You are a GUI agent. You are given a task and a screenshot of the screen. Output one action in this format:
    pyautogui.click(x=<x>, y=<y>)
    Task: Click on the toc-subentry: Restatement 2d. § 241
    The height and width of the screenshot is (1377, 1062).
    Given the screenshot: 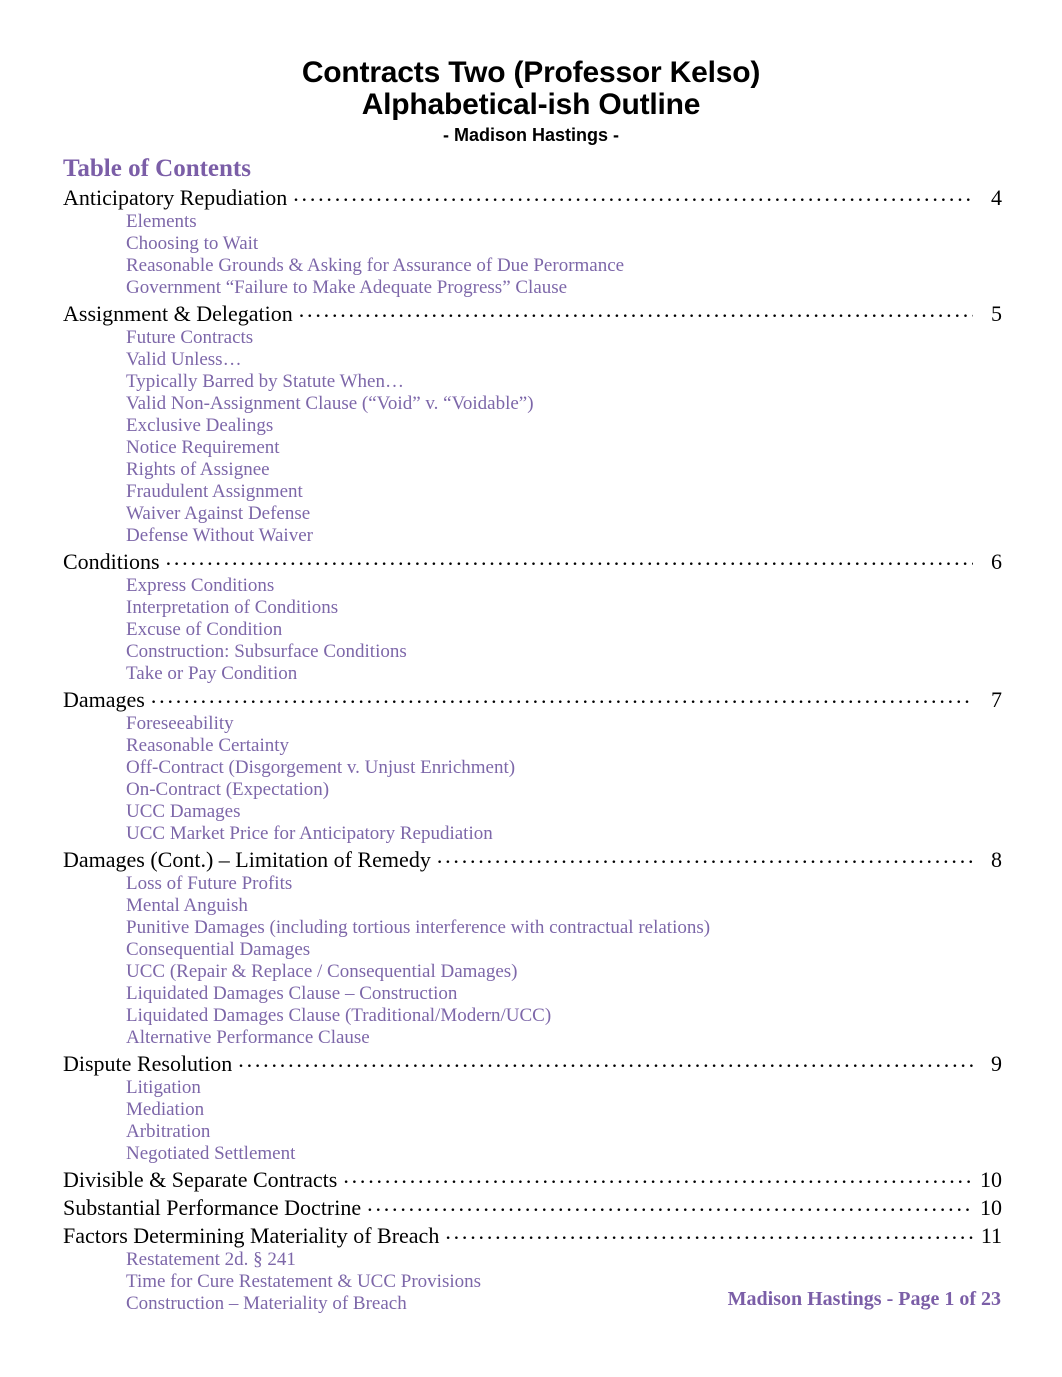 What is the action you would take?
    pyautogui.click(x=564, y=1260)
    